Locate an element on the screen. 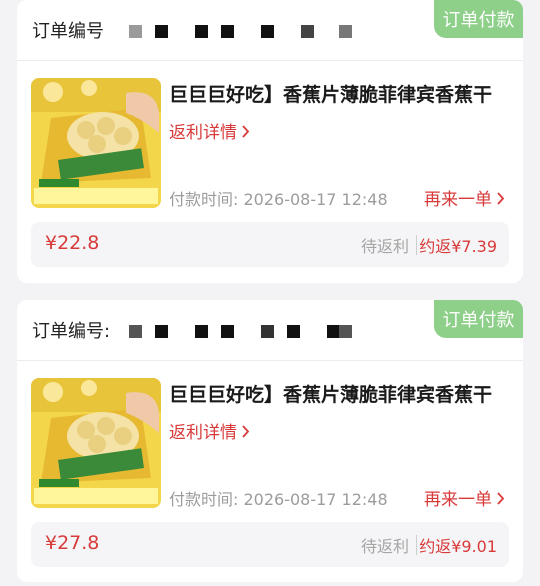 The image size is (540, 586). estimated-rebate: 约返¥7.39 is located at coordinates (458, 246).